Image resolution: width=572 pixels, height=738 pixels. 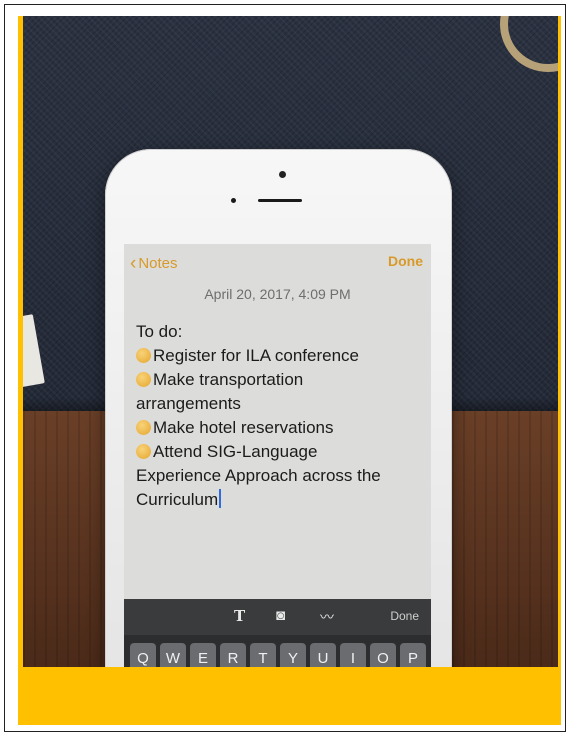 I want to click on back-label: Notes, so click(x=158, y=263).